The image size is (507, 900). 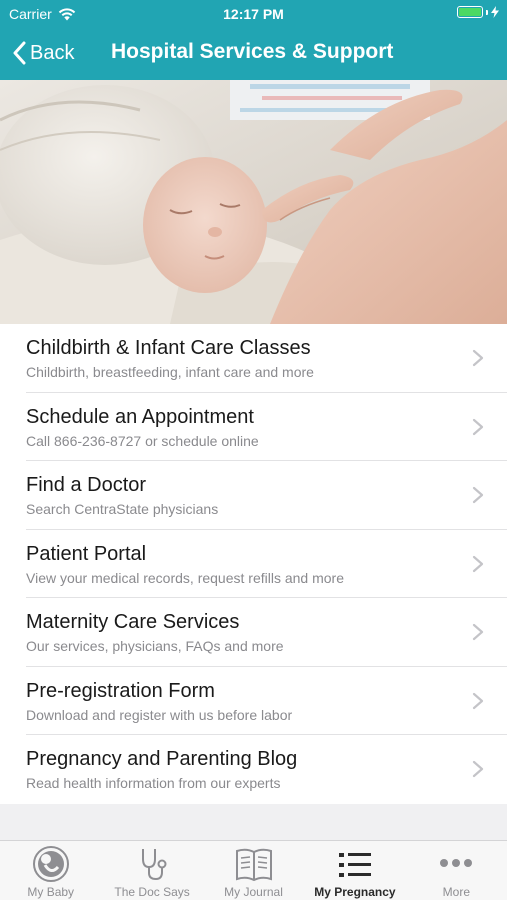 What do you see at coordinates (456, 870) in the screenshot?
I see `tab-more: More` at bounding box center [456, 870].